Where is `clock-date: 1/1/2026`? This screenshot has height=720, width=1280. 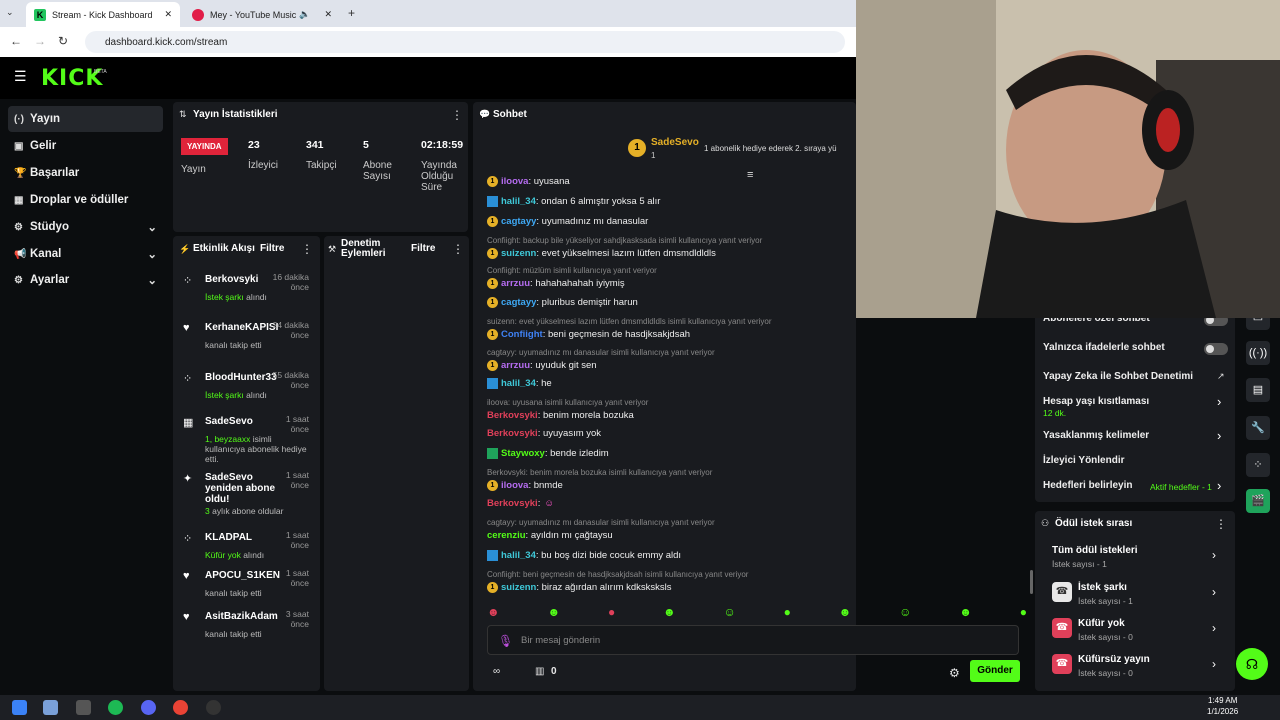
clock-date: 1/1/2026 is located at coordinates (1222, 711).